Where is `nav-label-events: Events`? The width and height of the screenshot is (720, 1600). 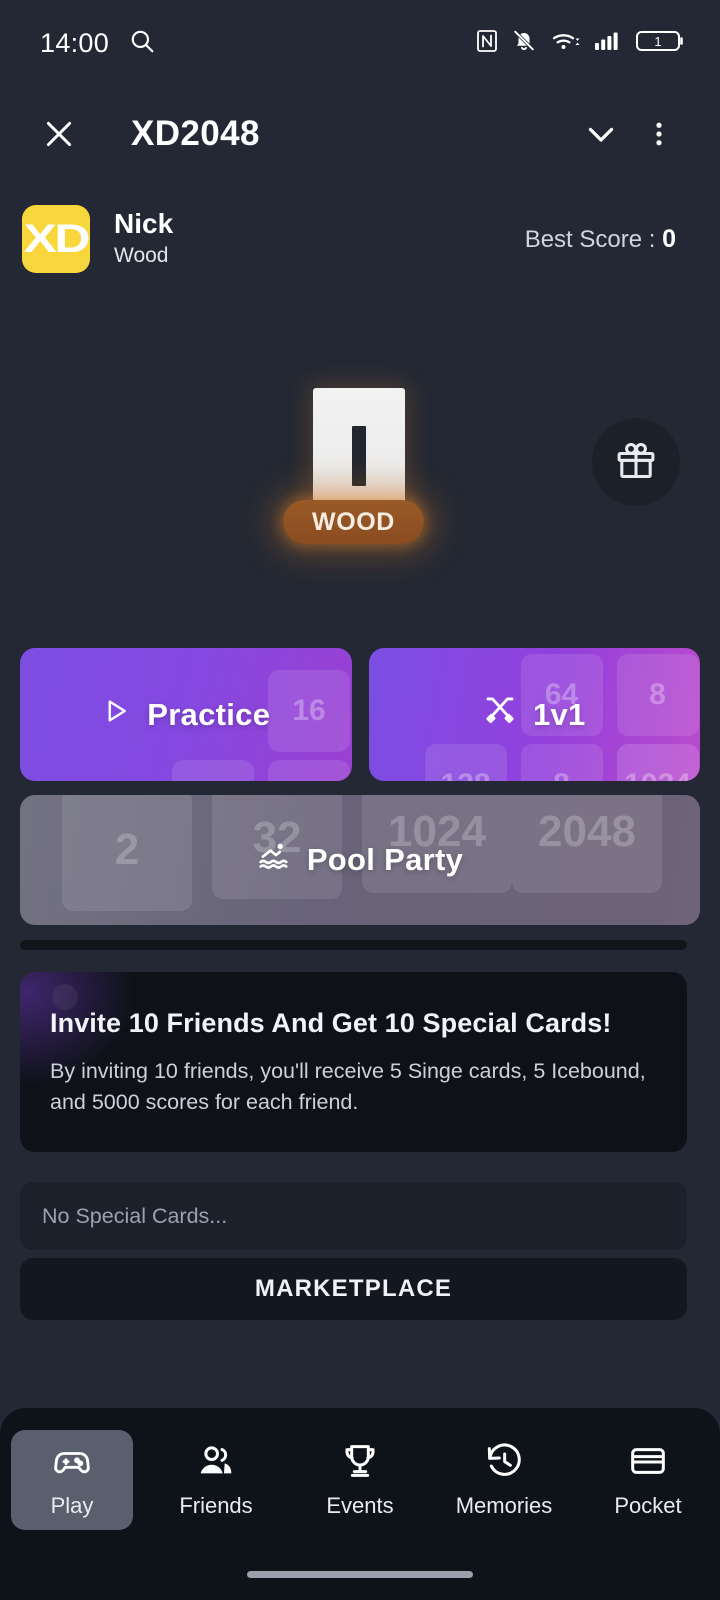 nav-label-events: Events is located at coordinates (360, 1505).